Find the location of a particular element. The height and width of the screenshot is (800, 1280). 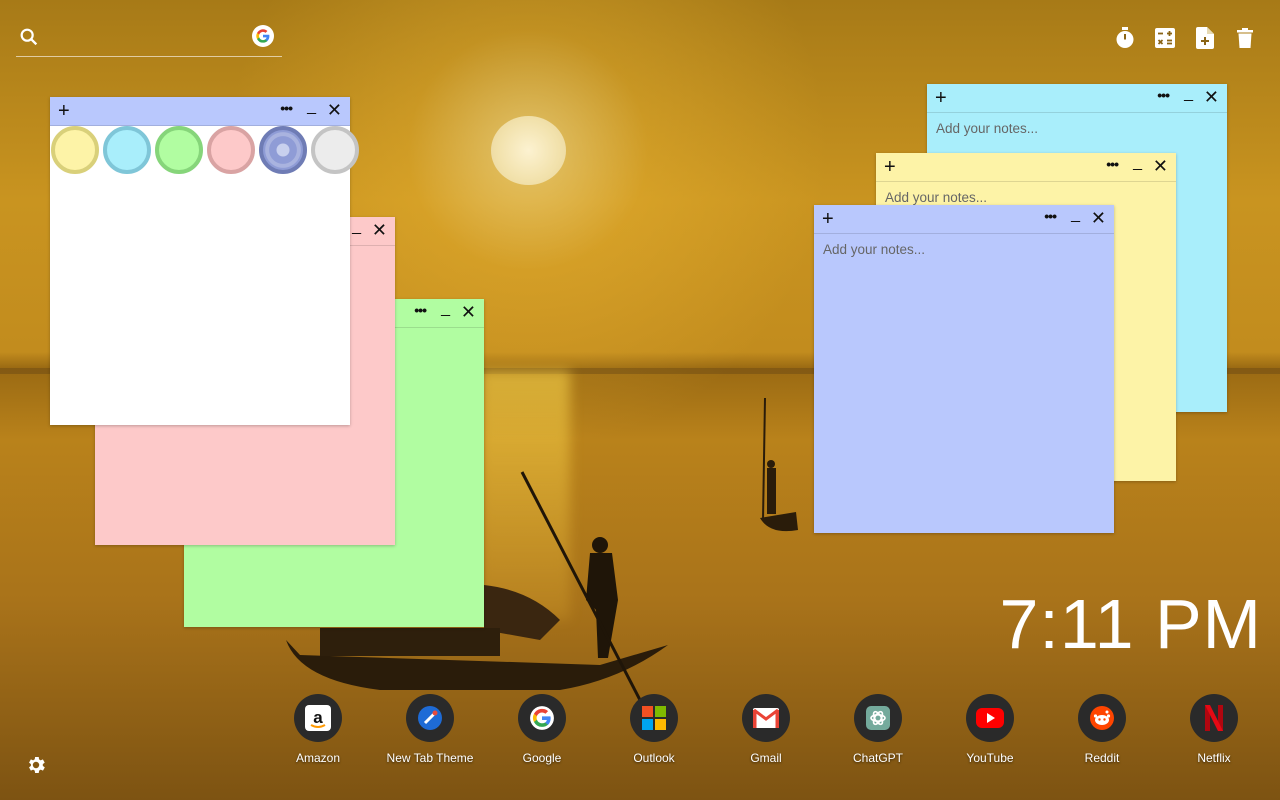

color-swatch-periwinkle is located at coordinates (283, 150).